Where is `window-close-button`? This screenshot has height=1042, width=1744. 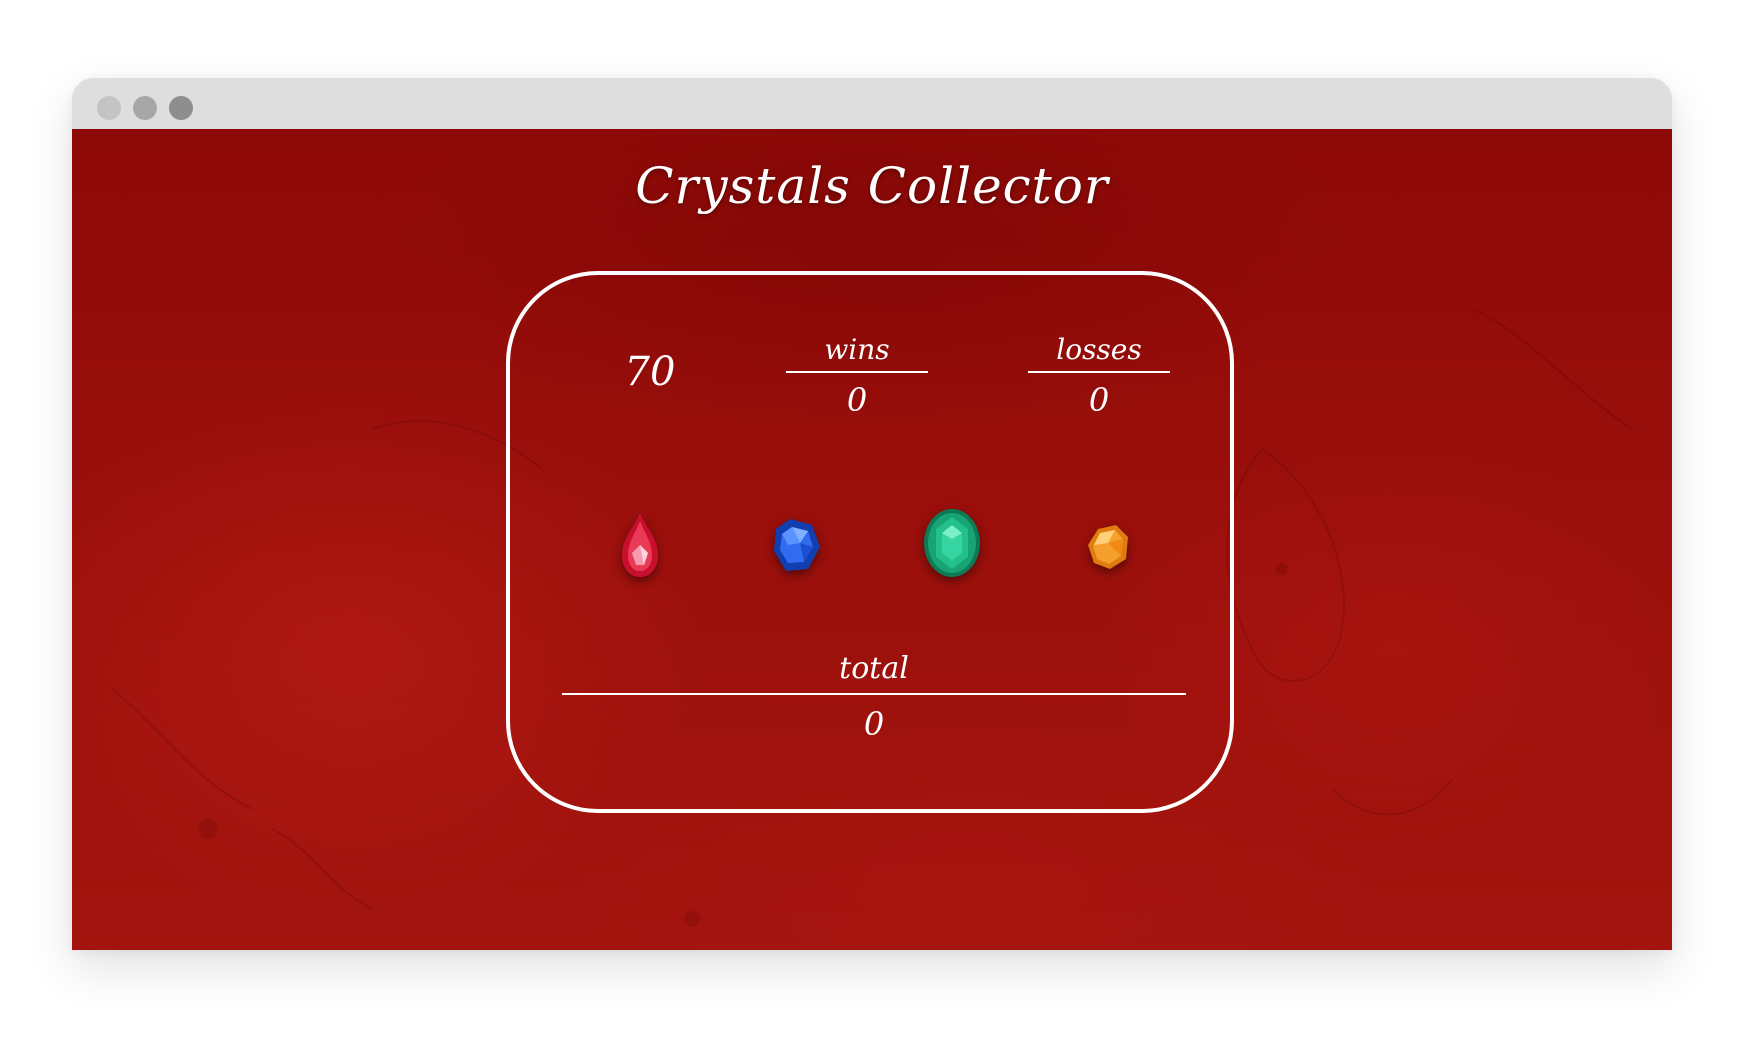
window-close-button is located at coordinates (109, 108).